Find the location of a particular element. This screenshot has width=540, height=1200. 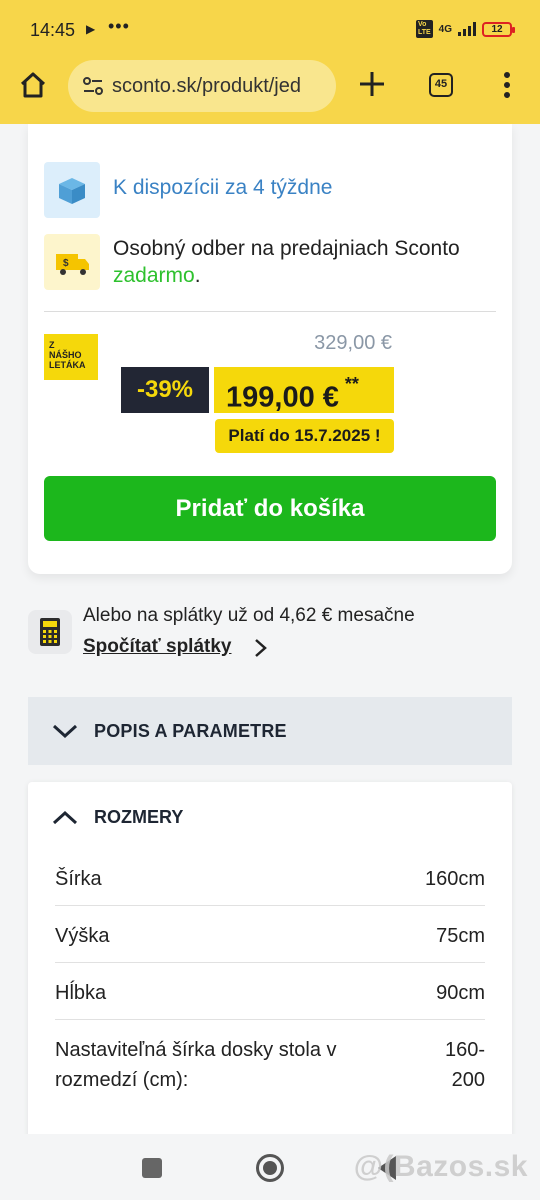

site-settings-icon is located at coordinates (93, 86).